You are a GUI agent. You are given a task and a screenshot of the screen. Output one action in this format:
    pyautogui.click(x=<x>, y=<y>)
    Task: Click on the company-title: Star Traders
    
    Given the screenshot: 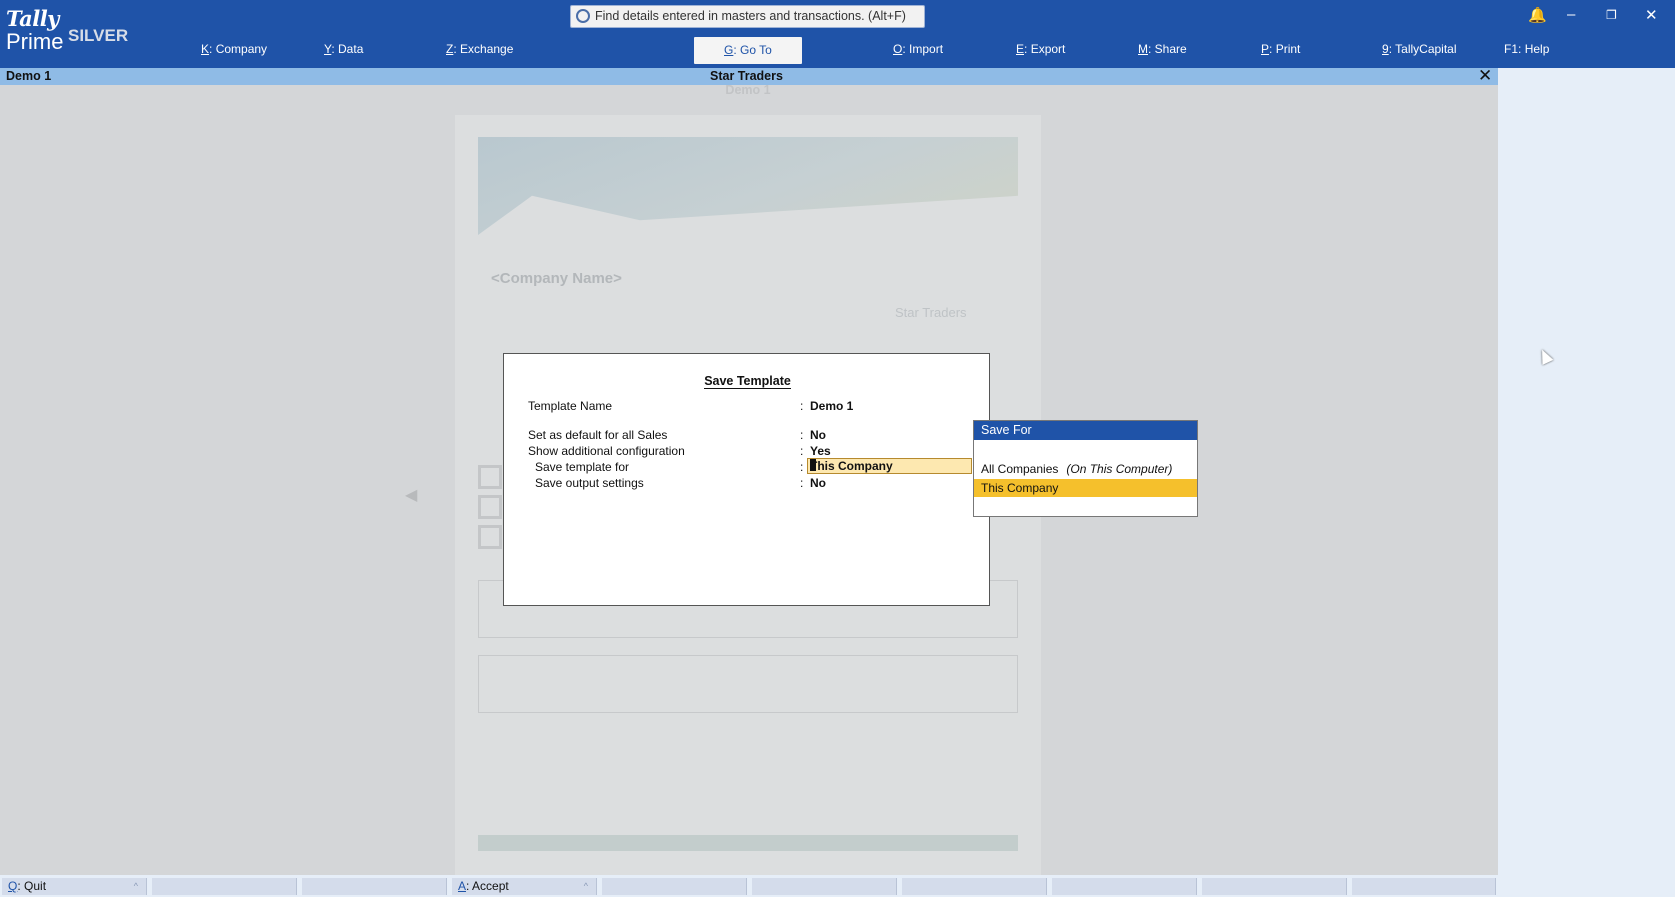 What is the action you would take?
    pyautogui.click(x=746, y=76)
    